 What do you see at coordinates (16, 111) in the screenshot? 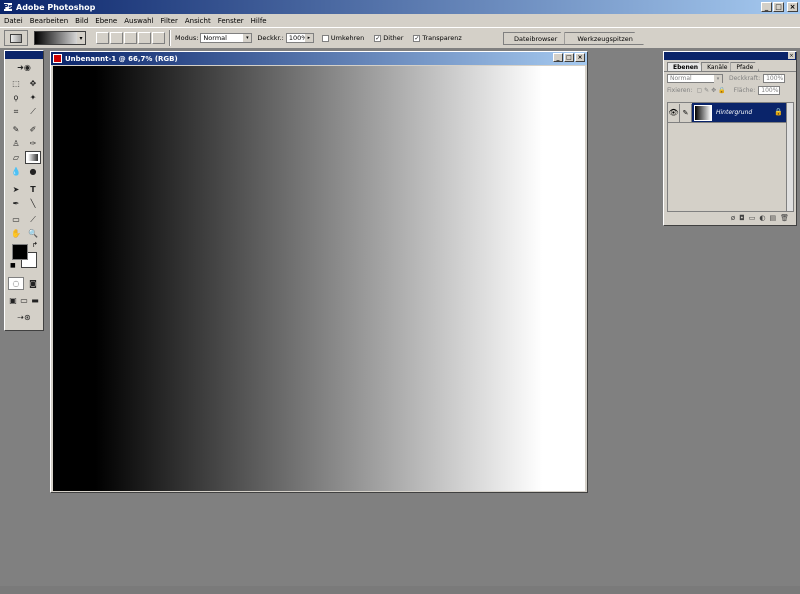
I see `crop-icon: ⌗` at bounding box center [16, 111].